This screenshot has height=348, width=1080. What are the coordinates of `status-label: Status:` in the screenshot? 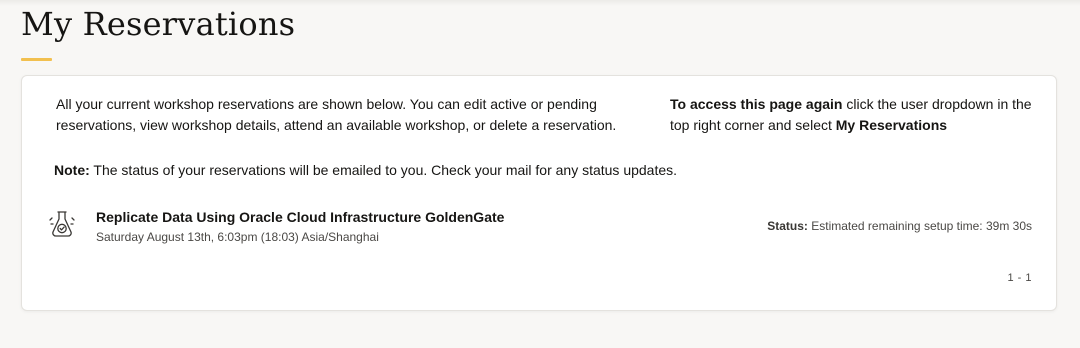 It's located at (787, 226).